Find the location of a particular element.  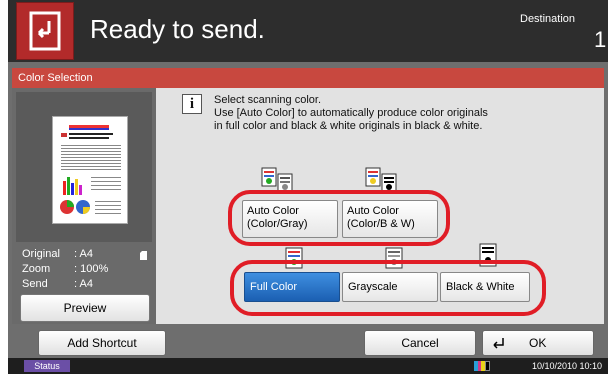

enter-arrow-icon is located at coordinates (498, 343).